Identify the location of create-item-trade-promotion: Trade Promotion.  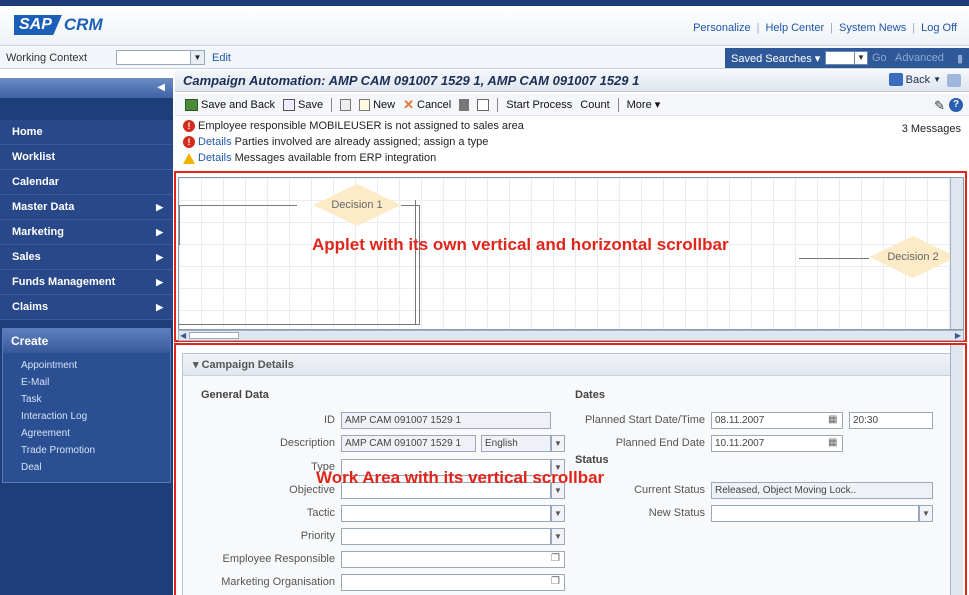
(86, 450).